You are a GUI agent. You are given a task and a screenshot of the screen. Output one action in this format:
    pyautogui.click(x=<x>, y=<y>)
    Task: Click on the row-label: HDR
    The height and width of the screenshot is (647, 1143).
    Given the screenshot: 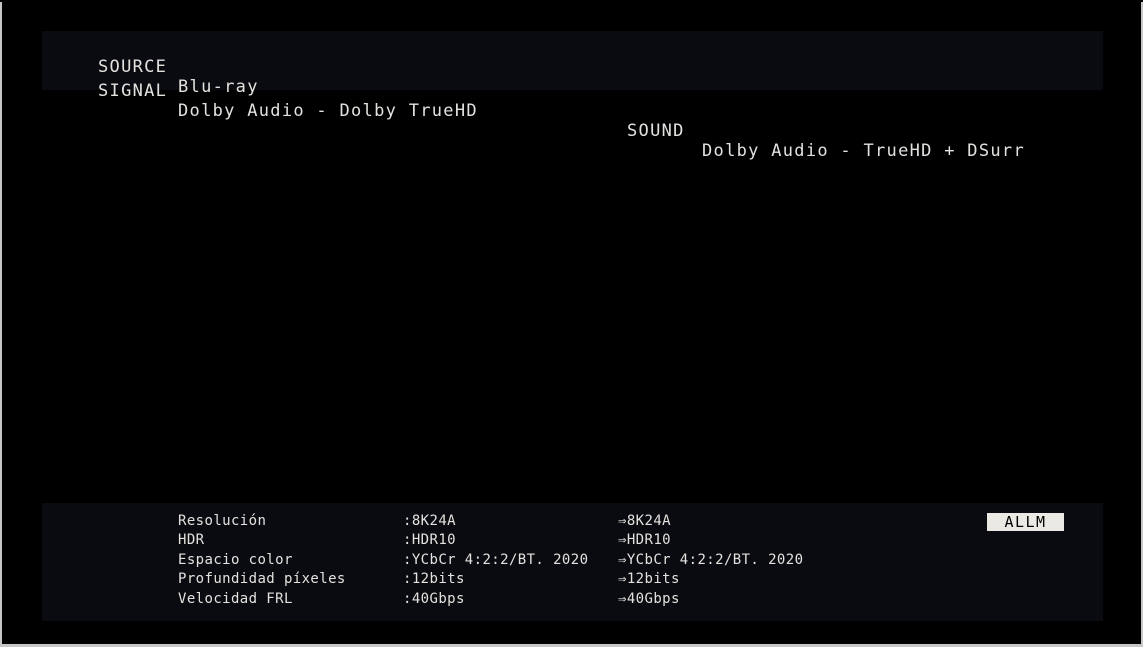 What is the action you would take?
    pyautogui.click(x=191, y=540)
    